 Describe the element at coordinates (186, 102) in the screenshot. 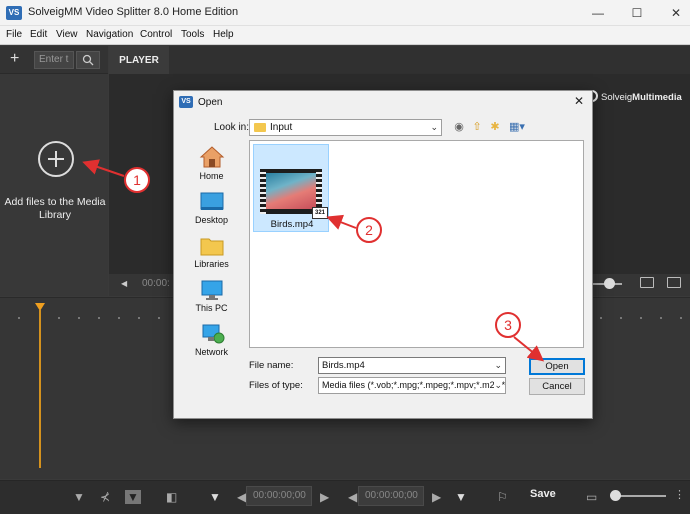

I see `dialog-app-icon: VS` at that location.